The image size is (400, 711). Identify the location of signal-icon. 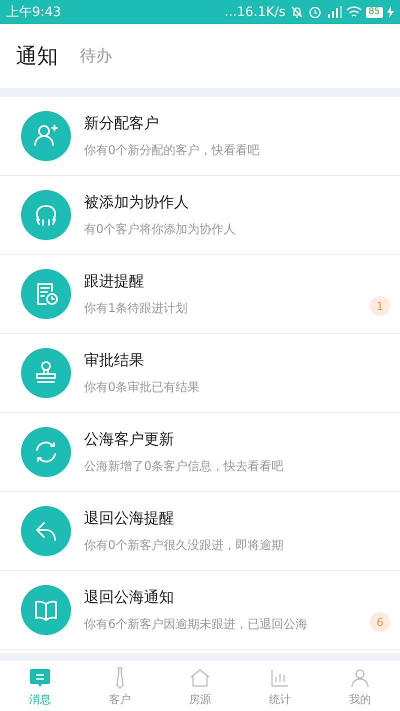
(334, 12).